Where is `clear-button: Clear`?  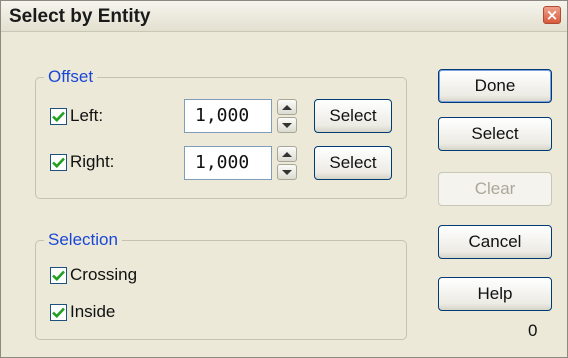
clear-button: Clear is located at coordinates (495, 189).